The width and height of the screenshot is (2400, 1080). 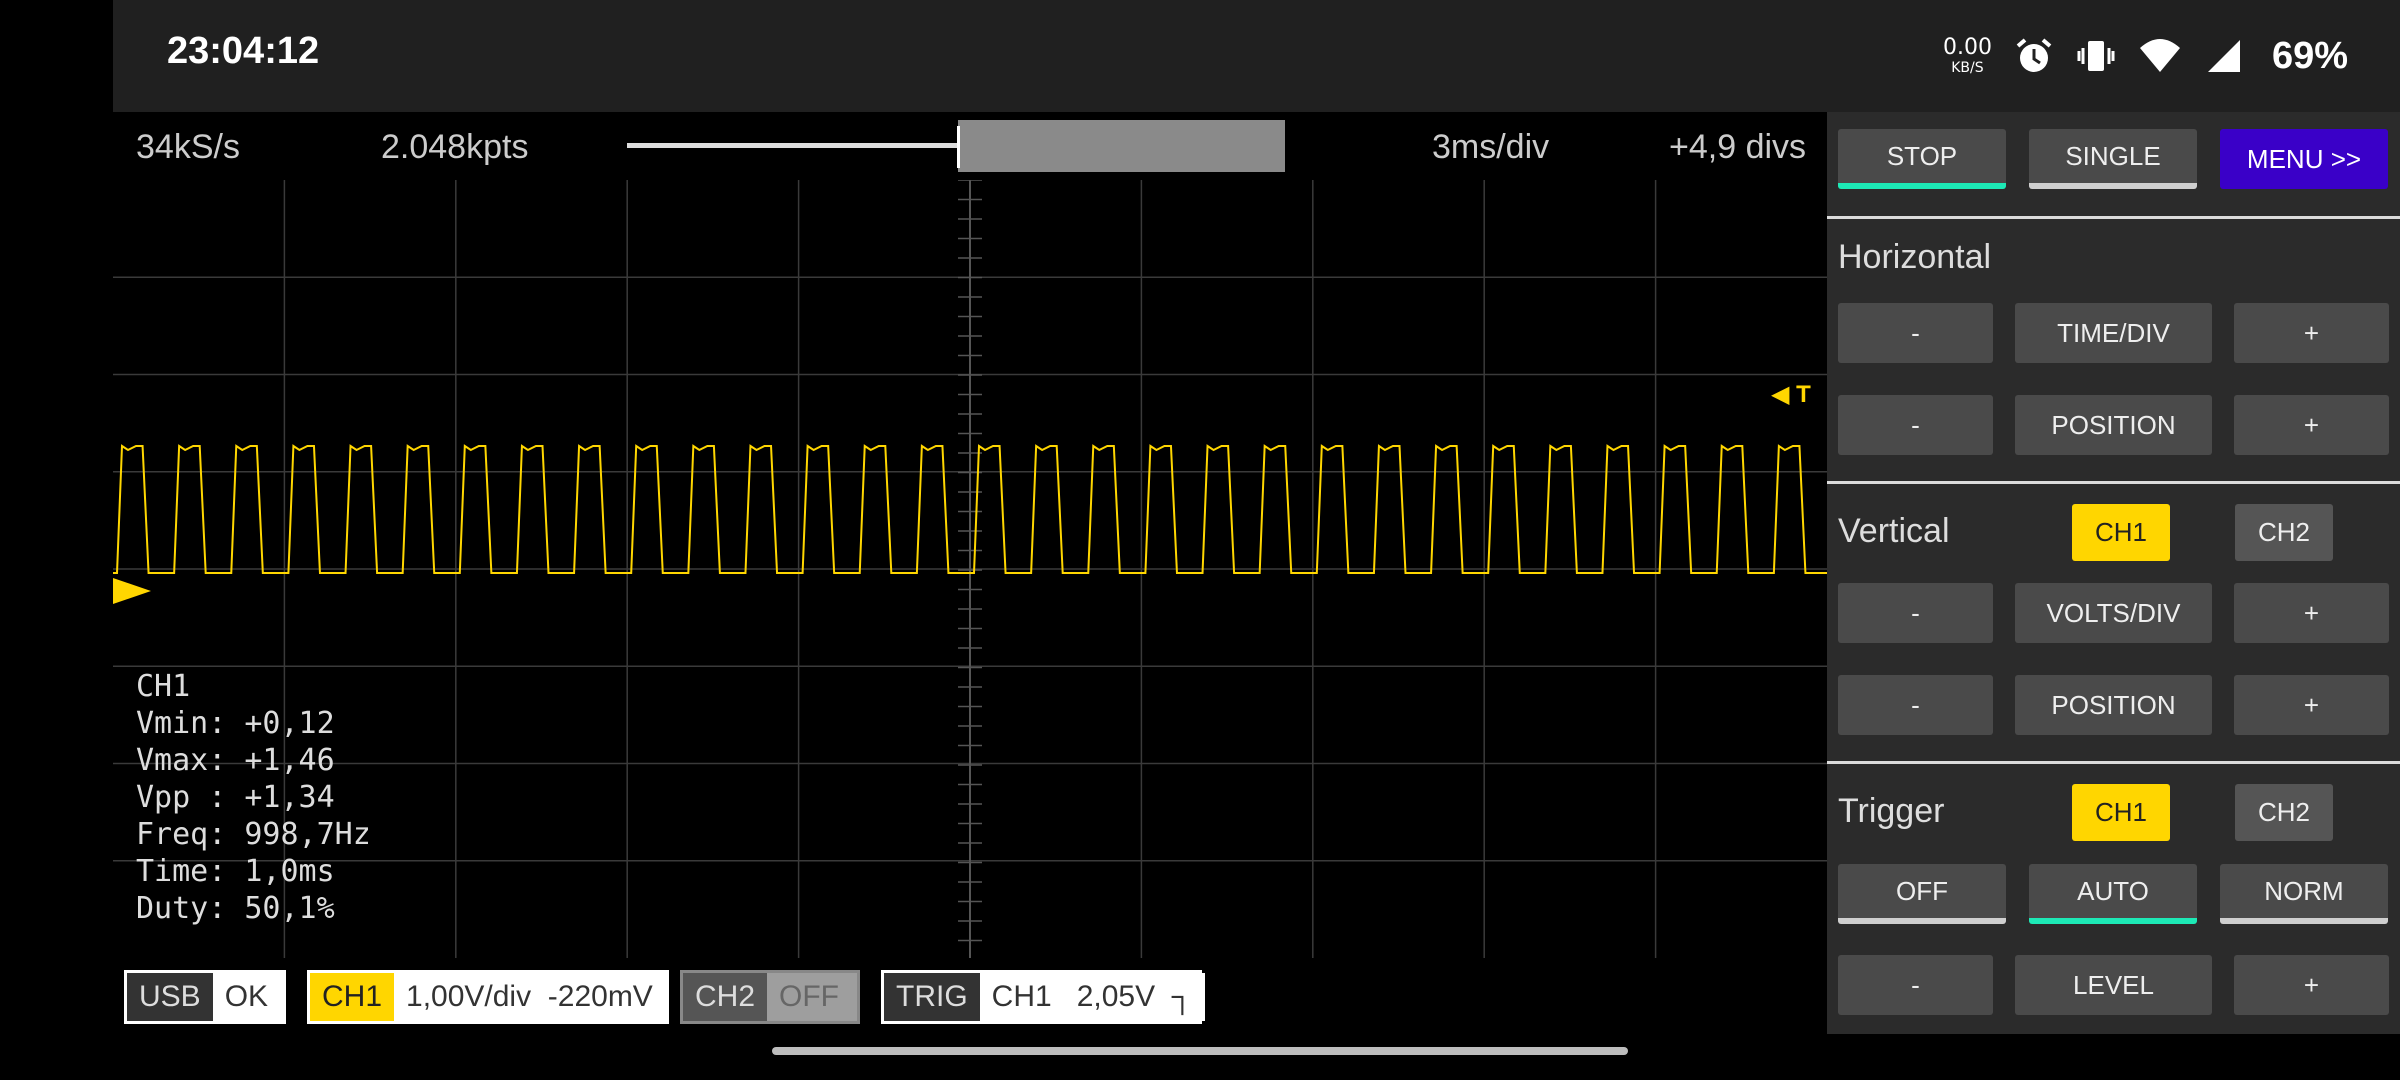 What do you see at coordinates (1200, 1051) in the screenshot?
I see `home-indicator` at bounding box center [1200, 1051].